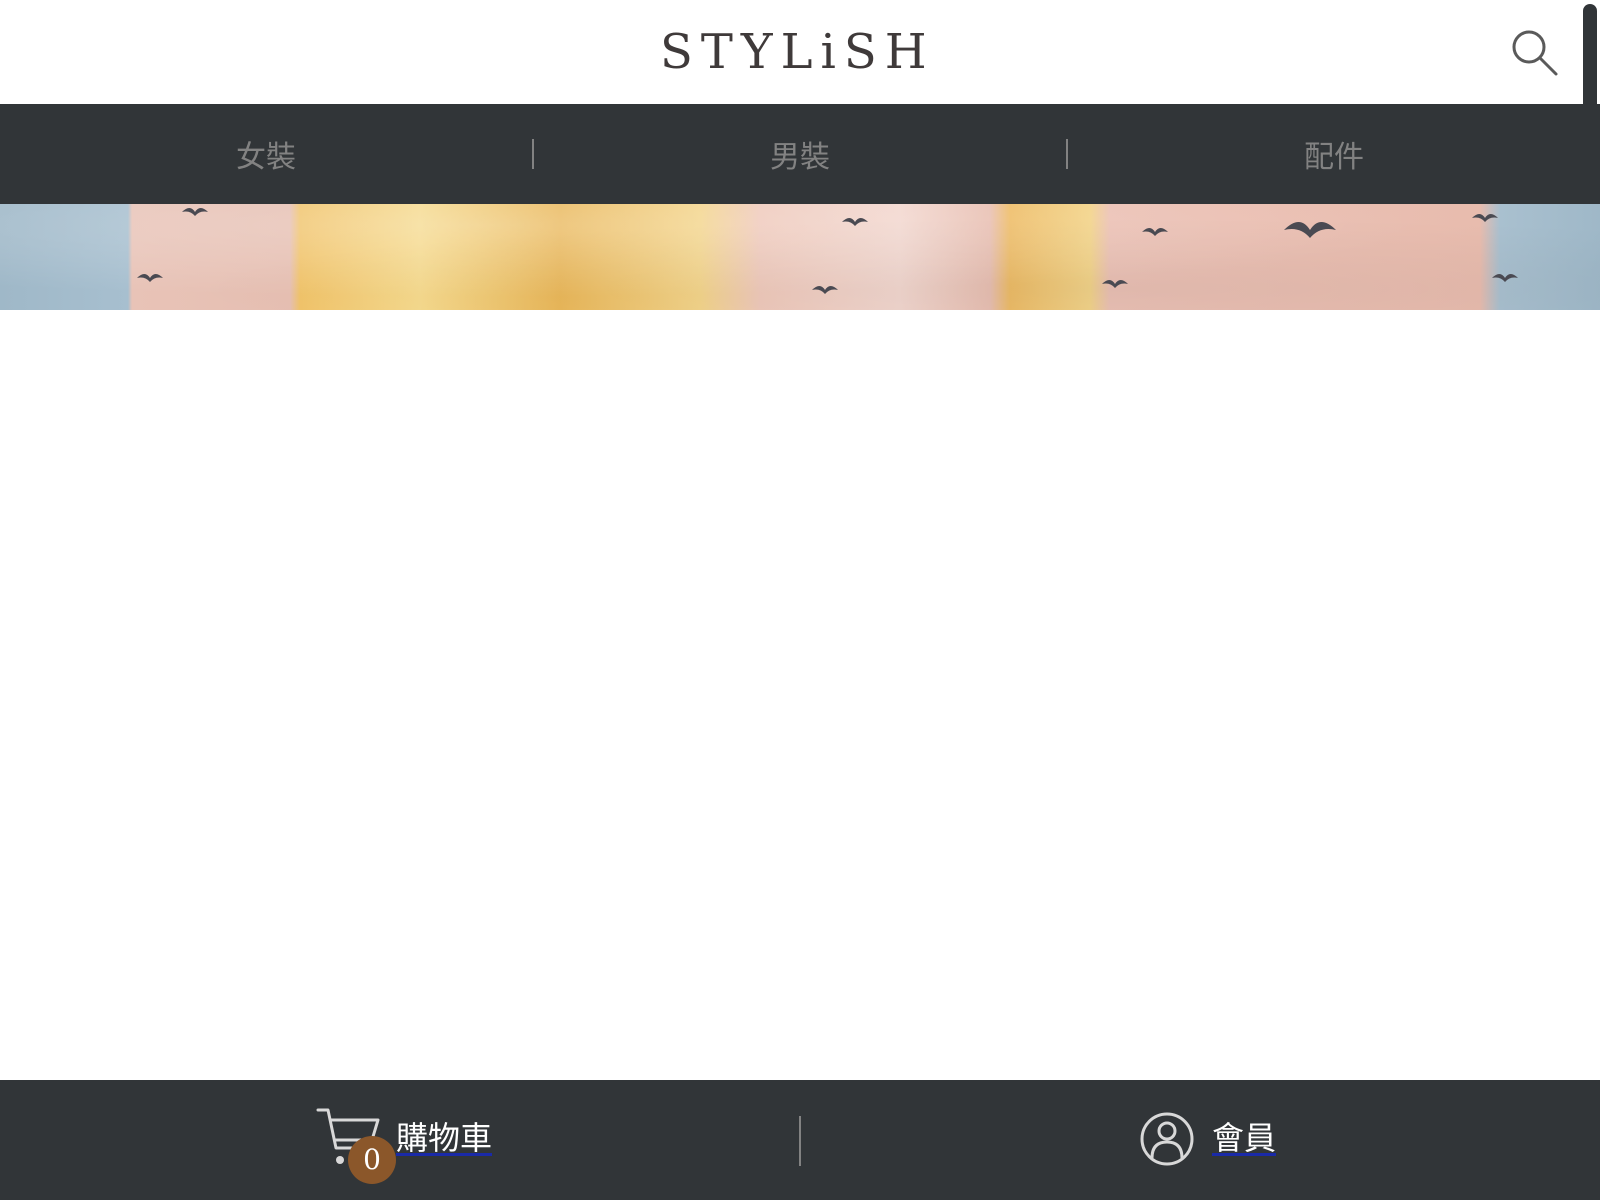 The height and width of the screenshot is (1200, 1600). I want to click on category-nav: 女裝 男裝 配件, so click(800, 154).